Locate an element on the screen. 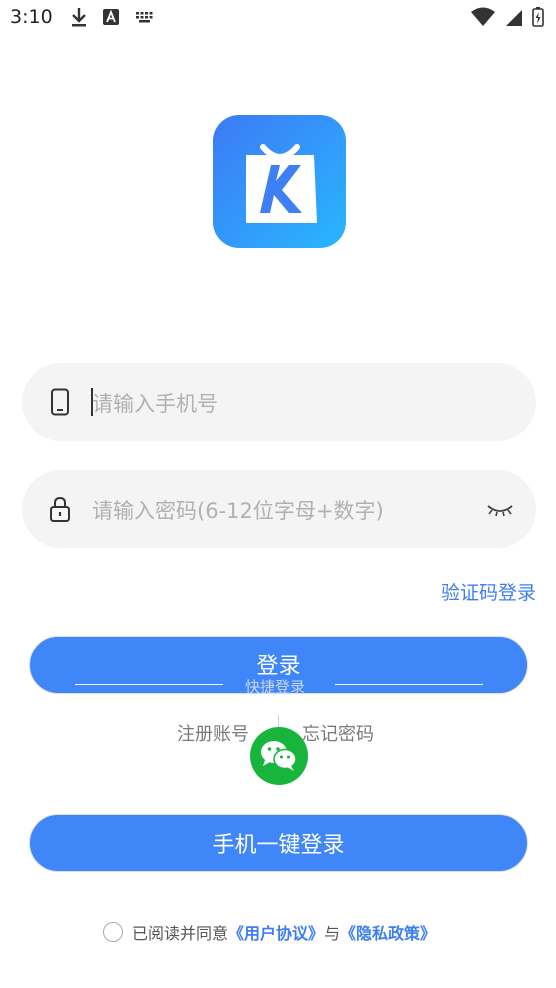 The image size is (556, 988). wifi-icon is located at coordinates (483, 16).